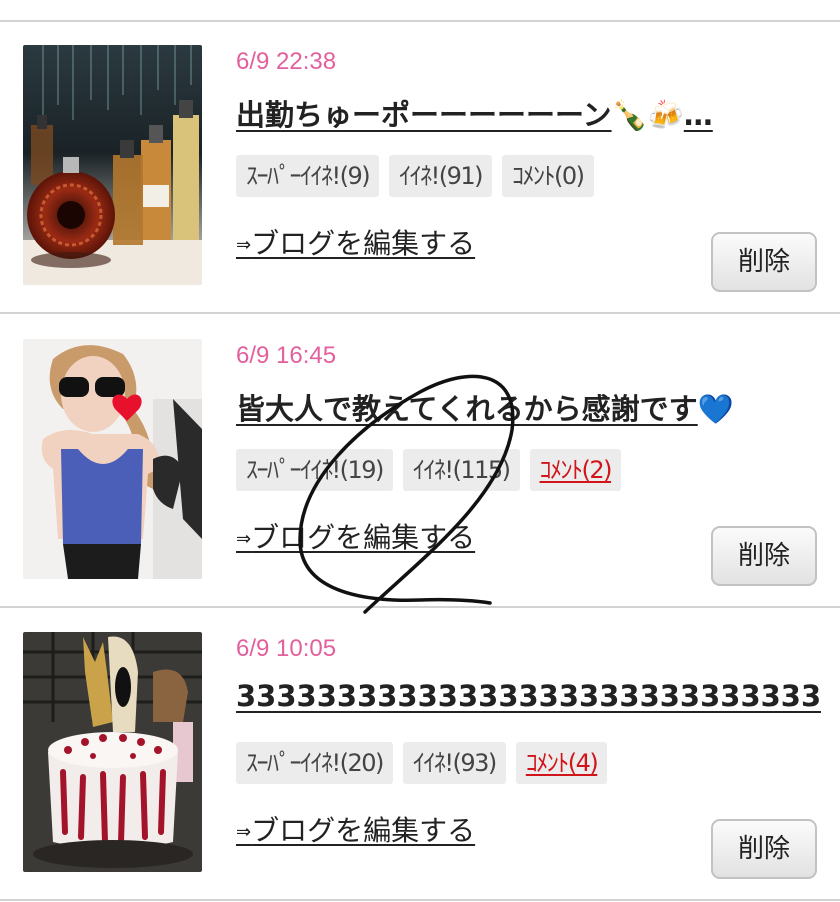 The width and height of the screenshot is (840, 902). I want to click on birthday-cake-photo, so click(112, 752).